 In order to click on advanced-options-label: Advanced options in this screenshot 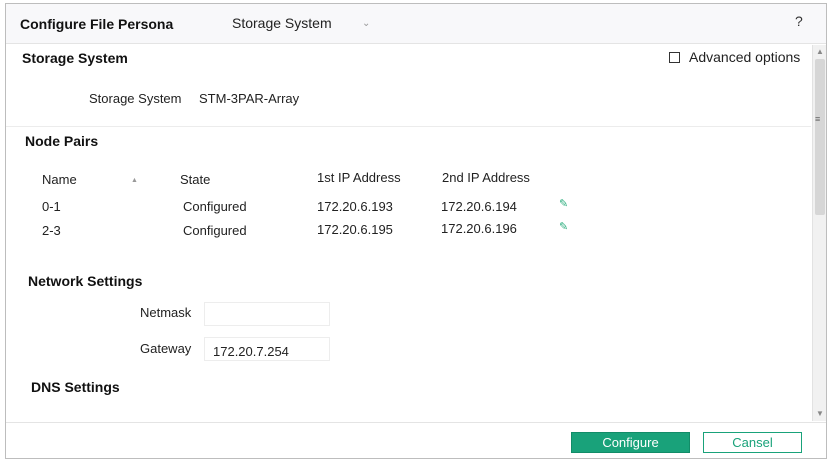, I will do `click(745, 57)`.